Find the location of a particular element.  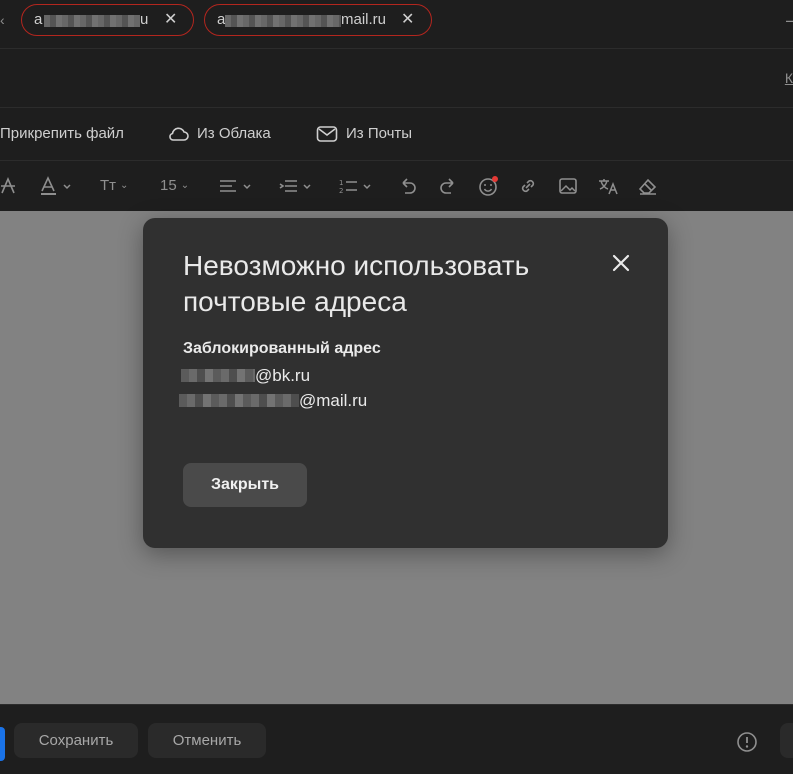

from-cloud-label: Из Облака is located at coordinates (234, 133).